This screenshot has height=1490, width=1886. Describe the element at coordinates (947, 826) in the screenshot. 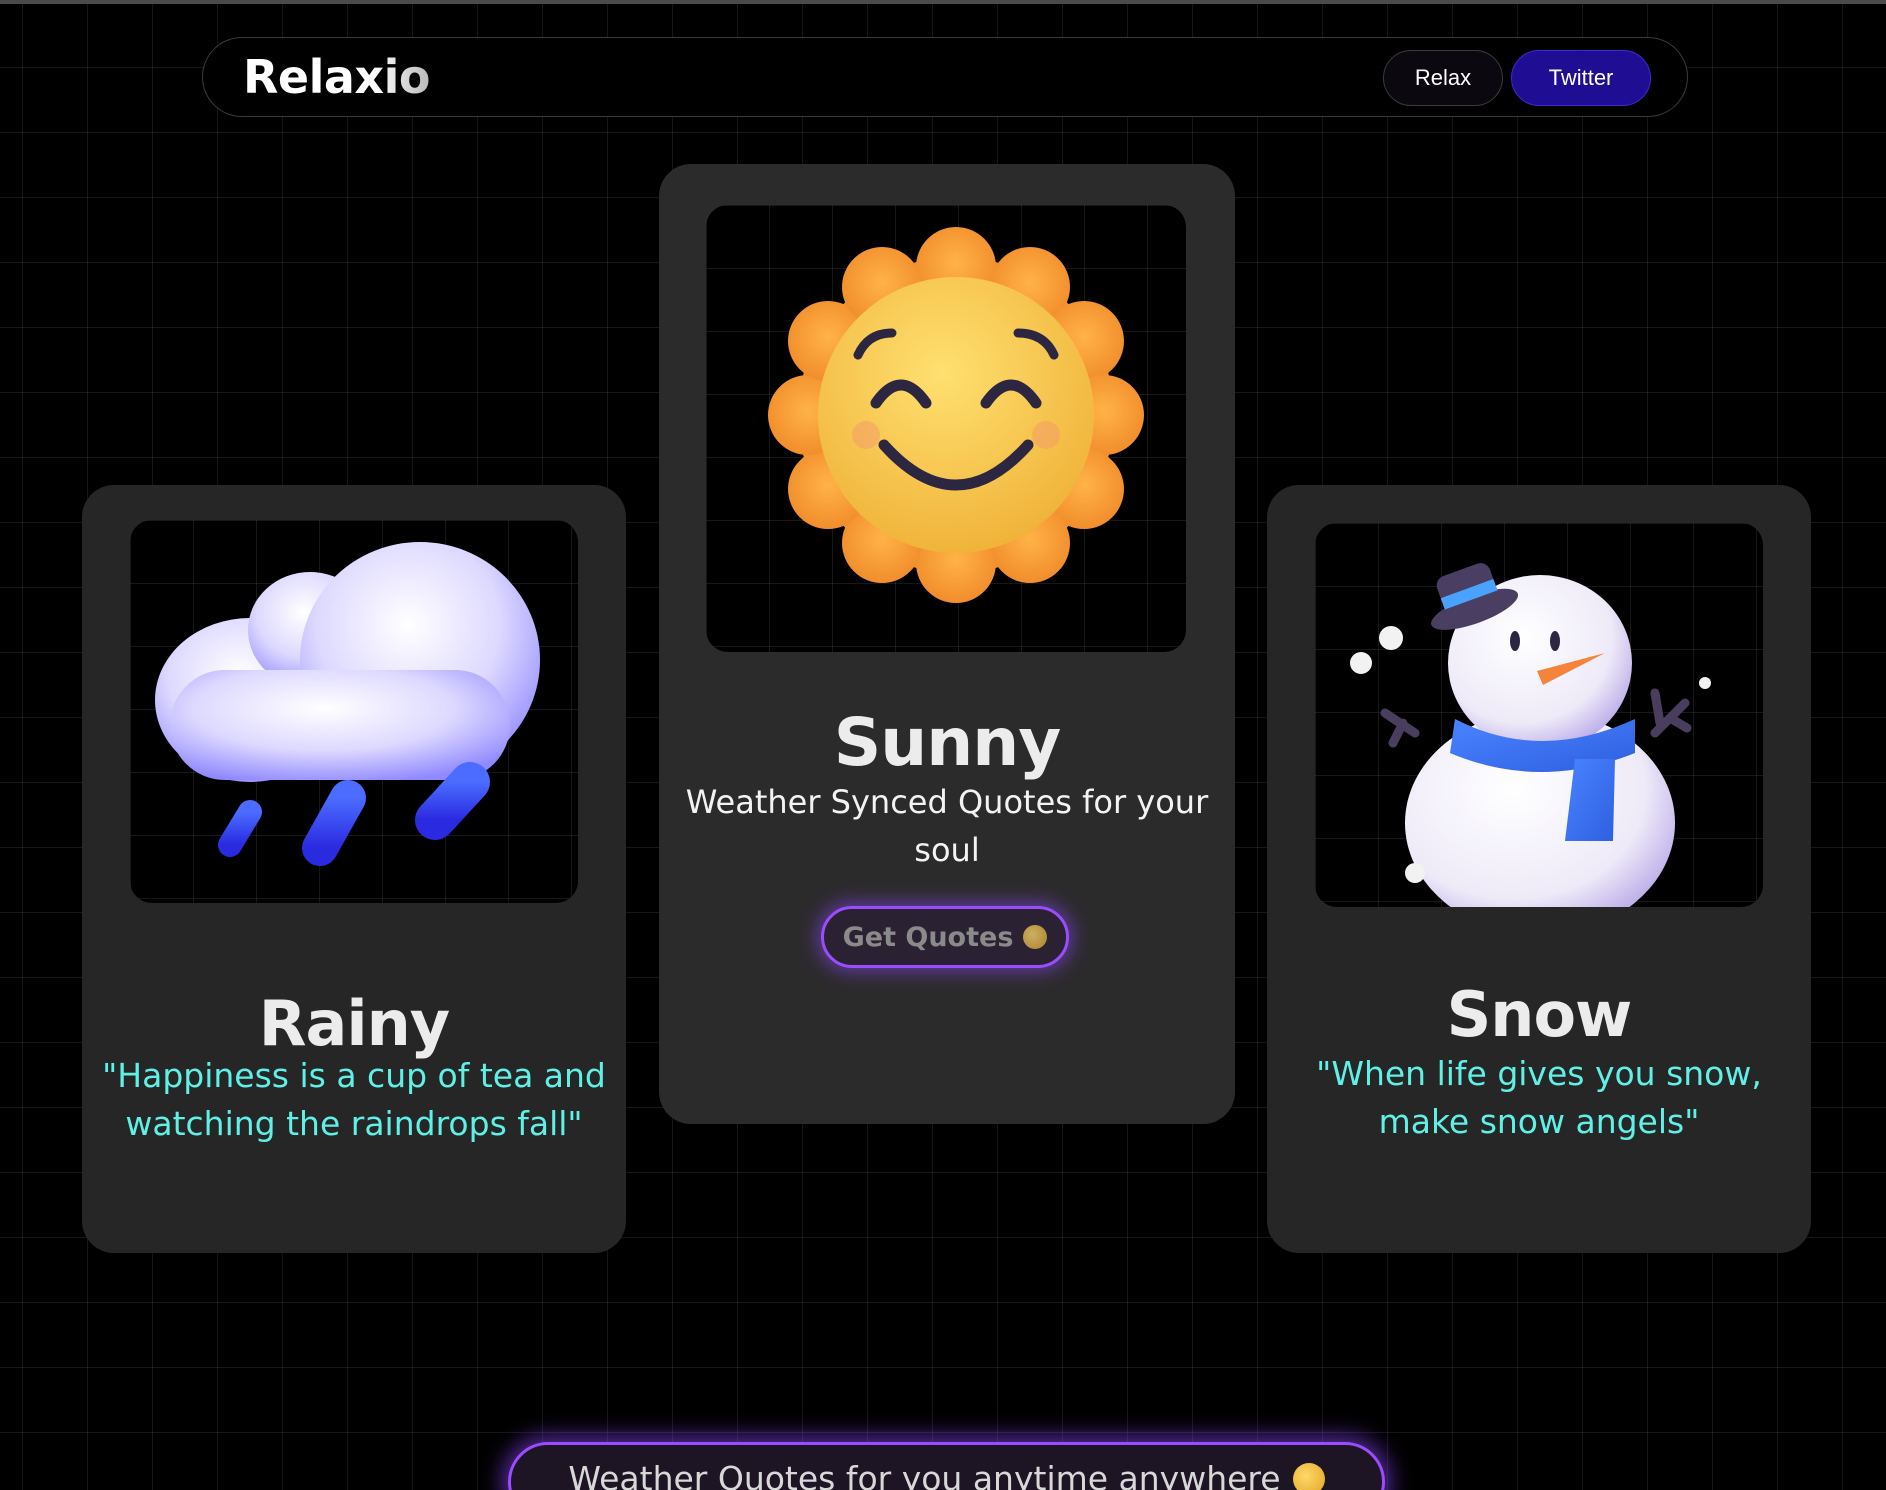

I see `sunny-subtitle: Weather Synced Quotes for your soul` at that location.